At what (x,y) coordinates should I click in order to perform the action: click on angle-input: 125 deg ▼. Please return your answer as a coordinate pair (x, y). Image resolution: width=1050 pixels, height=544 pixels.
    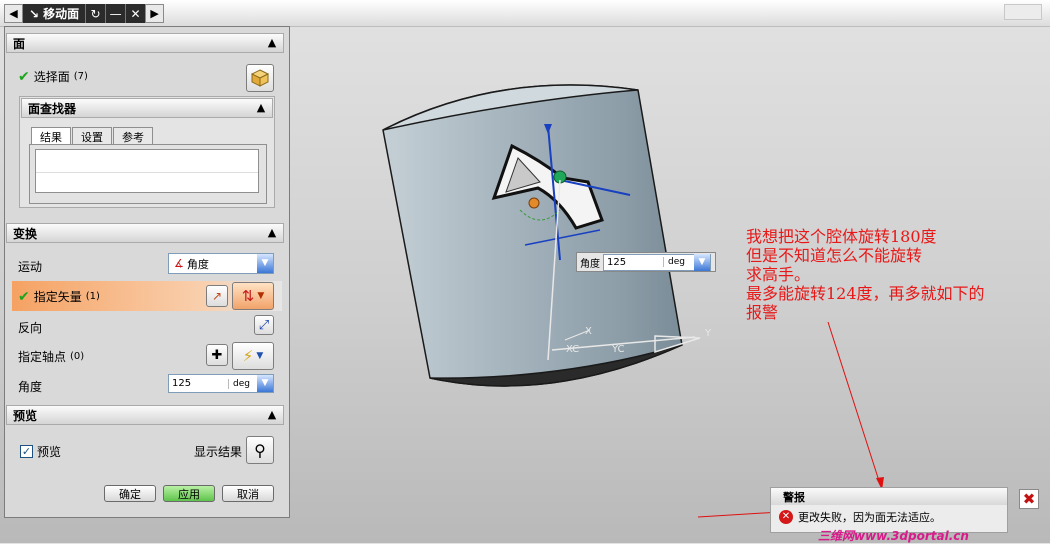
    Looking at the image, I should click on (221, 383).